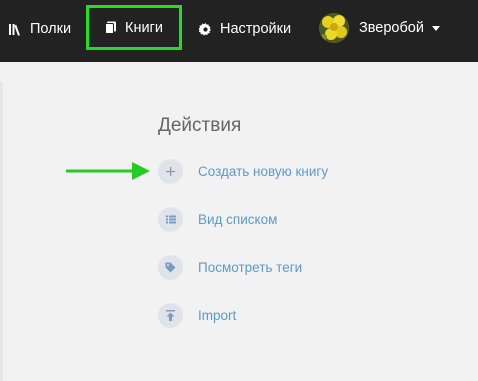  What do you see at coordinates (200, 125) in the screenshot?
I see `actions-heading: Действия` at bounding box center [200, 125].